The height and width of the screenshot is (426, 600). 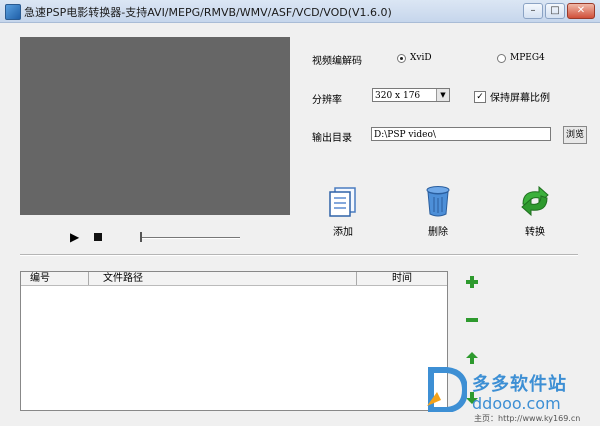 I want to click on output-dir-input: D:\PSP video\, so click(x=461, y=134).